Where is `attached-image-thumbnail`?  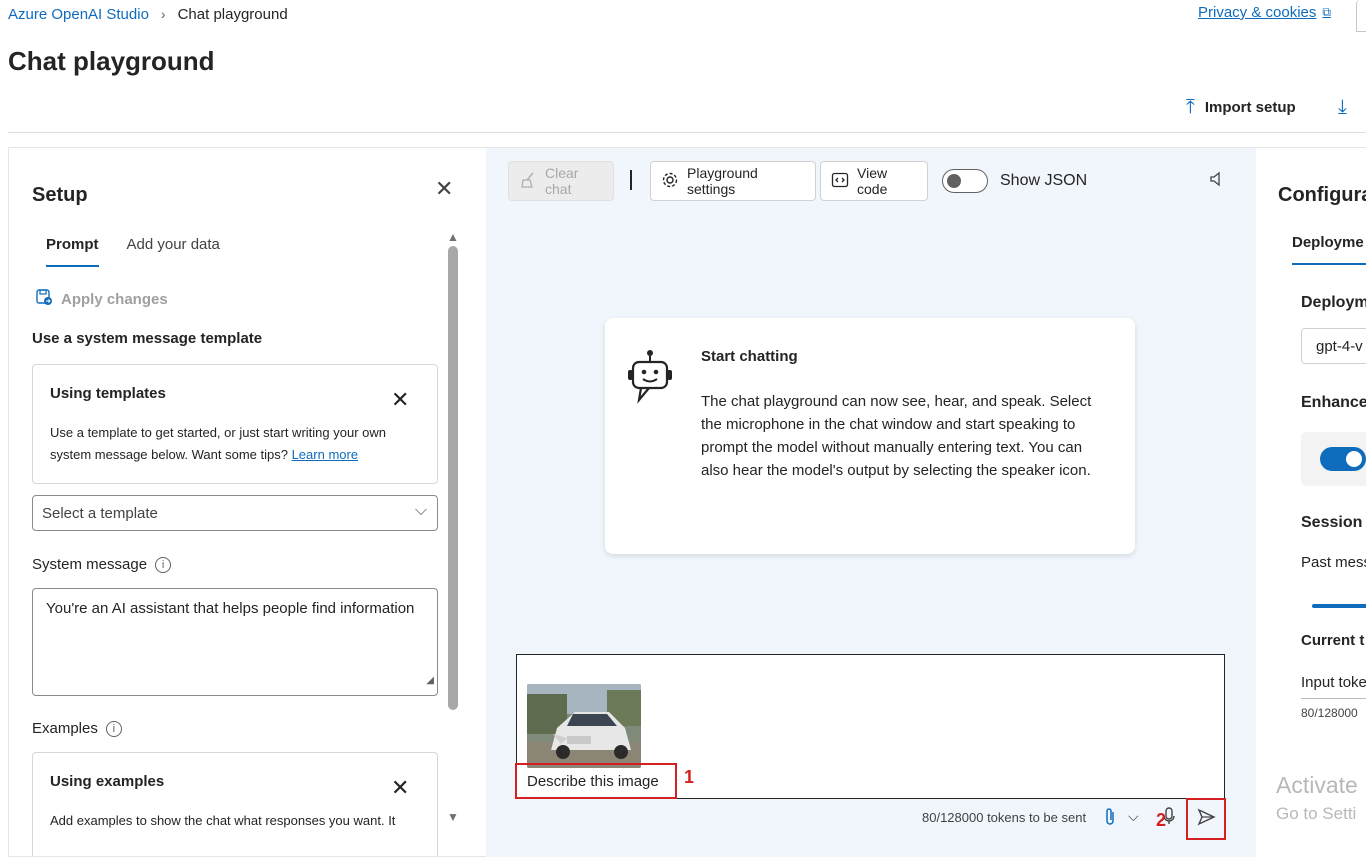
attached-image-thumbnail is located at coordinates (584, 726).